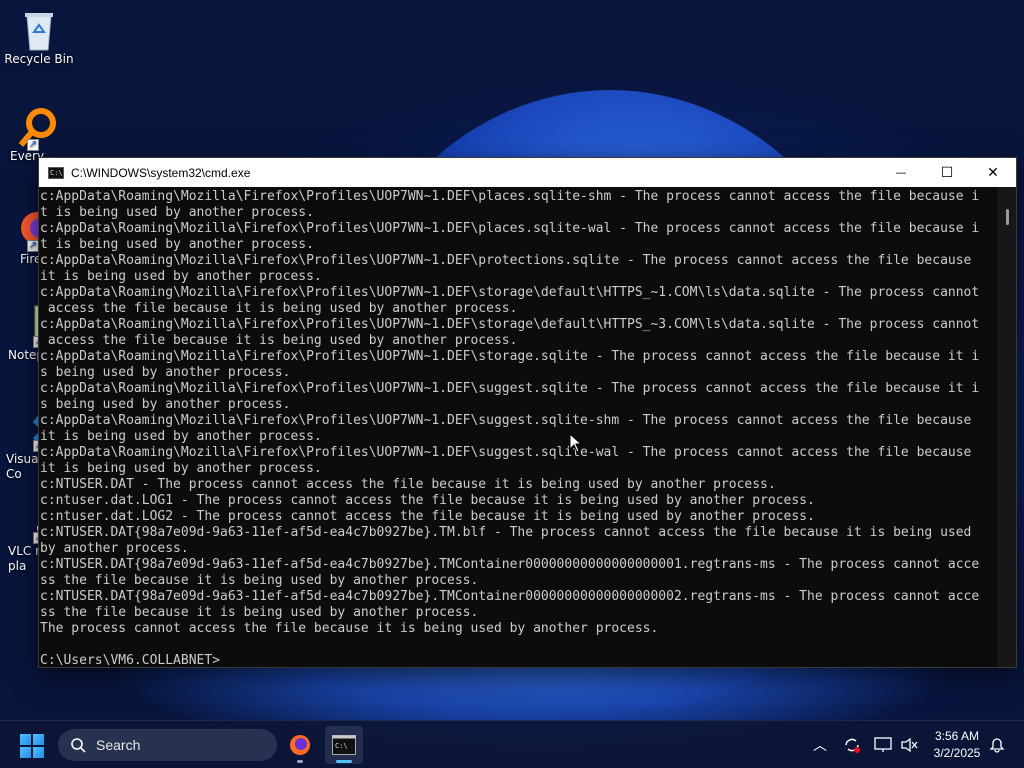  I want to click on taskbar-app-firefox, so click(300, 745).